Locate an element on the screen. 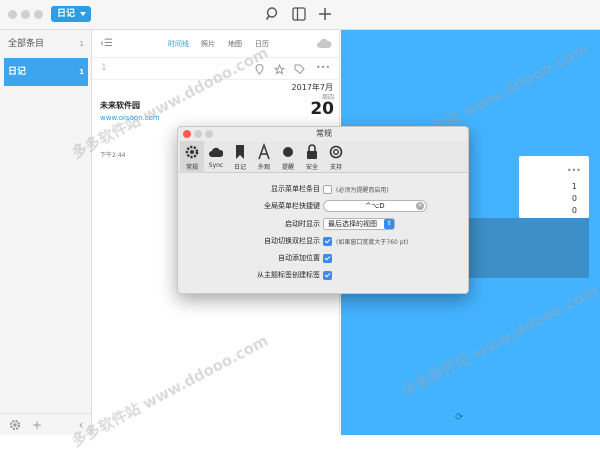 The image size is (600, 451). add-journal-icon: + is located at coordinates (37, 425).